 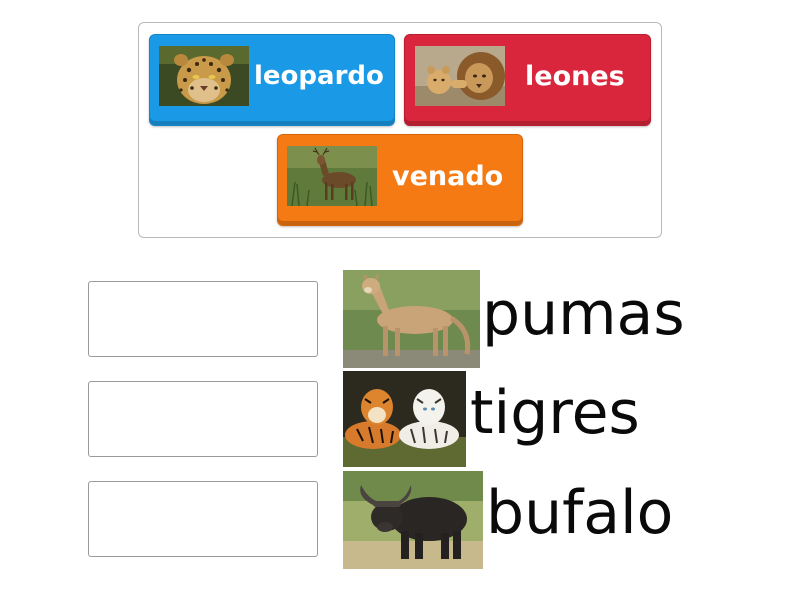 I want to click on prompt-word: pumas, so click(x=583, y=314).